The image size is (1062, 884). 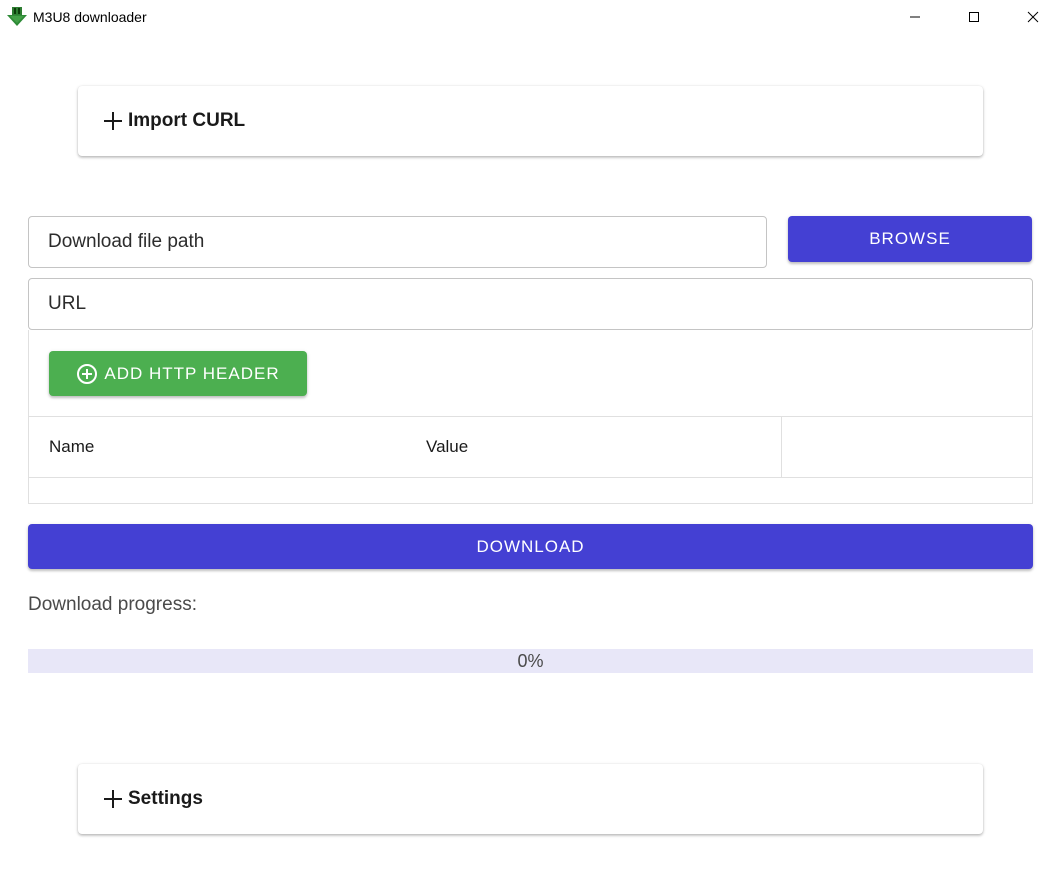 I want to click on window-title: M3U8 downloader, so click(x=90, y=17).